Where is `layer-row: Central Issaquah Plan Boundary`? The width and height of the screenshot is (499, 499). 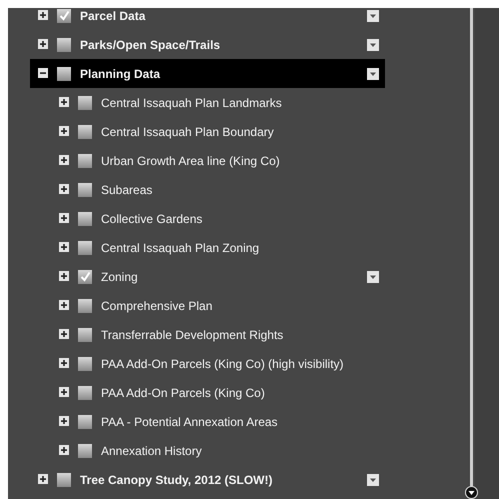 layer-row: Central Issaquah Plan Boundary is located at coordinates (207, 131).